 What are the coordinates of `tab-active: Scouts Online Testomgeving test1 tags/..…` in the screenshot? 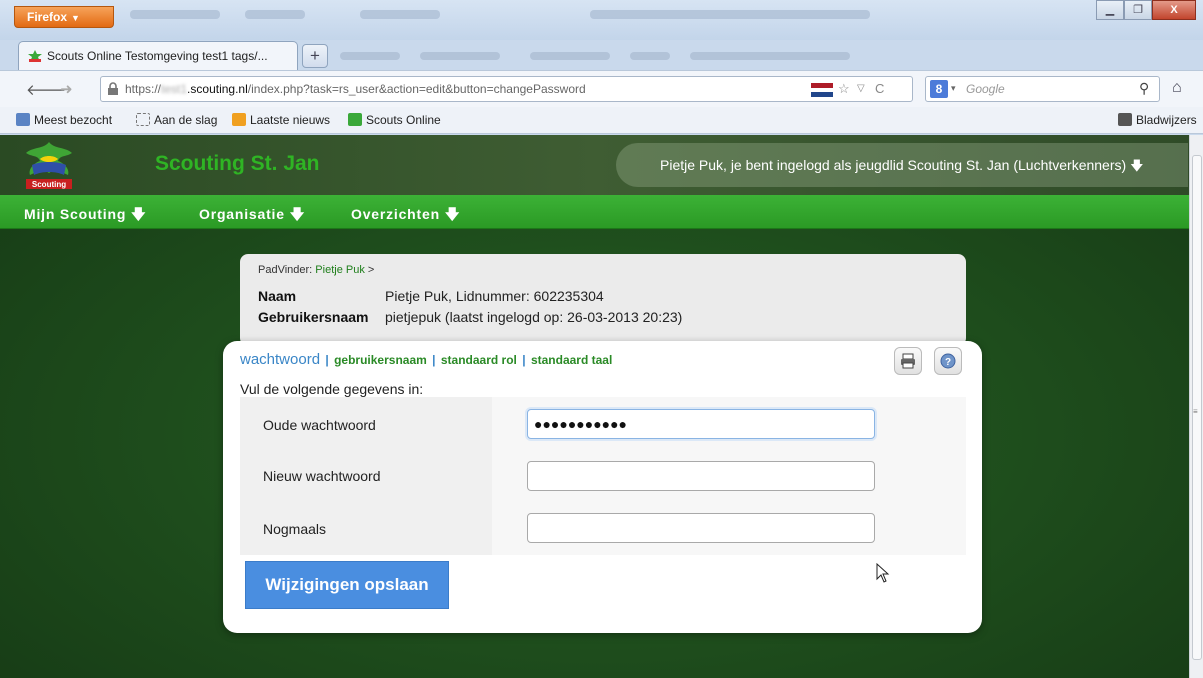 It's located at (158, 56).